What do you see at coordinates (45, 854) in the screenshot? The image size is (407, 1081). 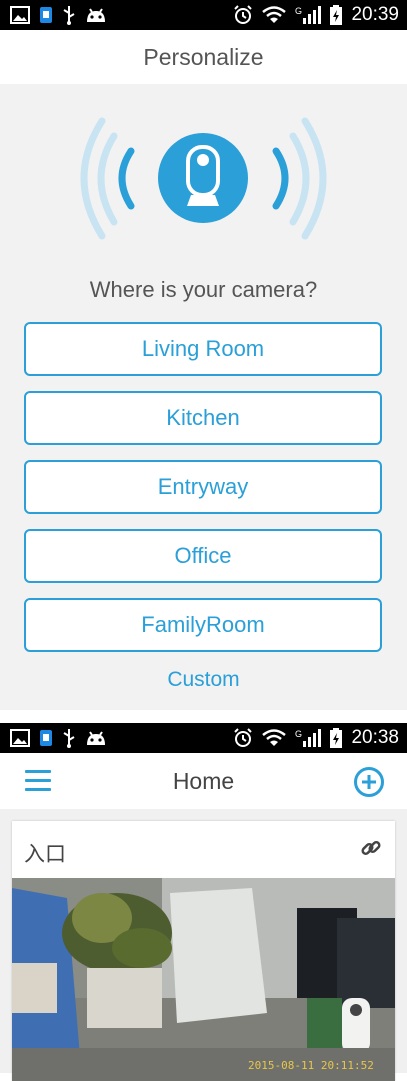 I see `camera-name: 入口` at bounding box center [45, 854].